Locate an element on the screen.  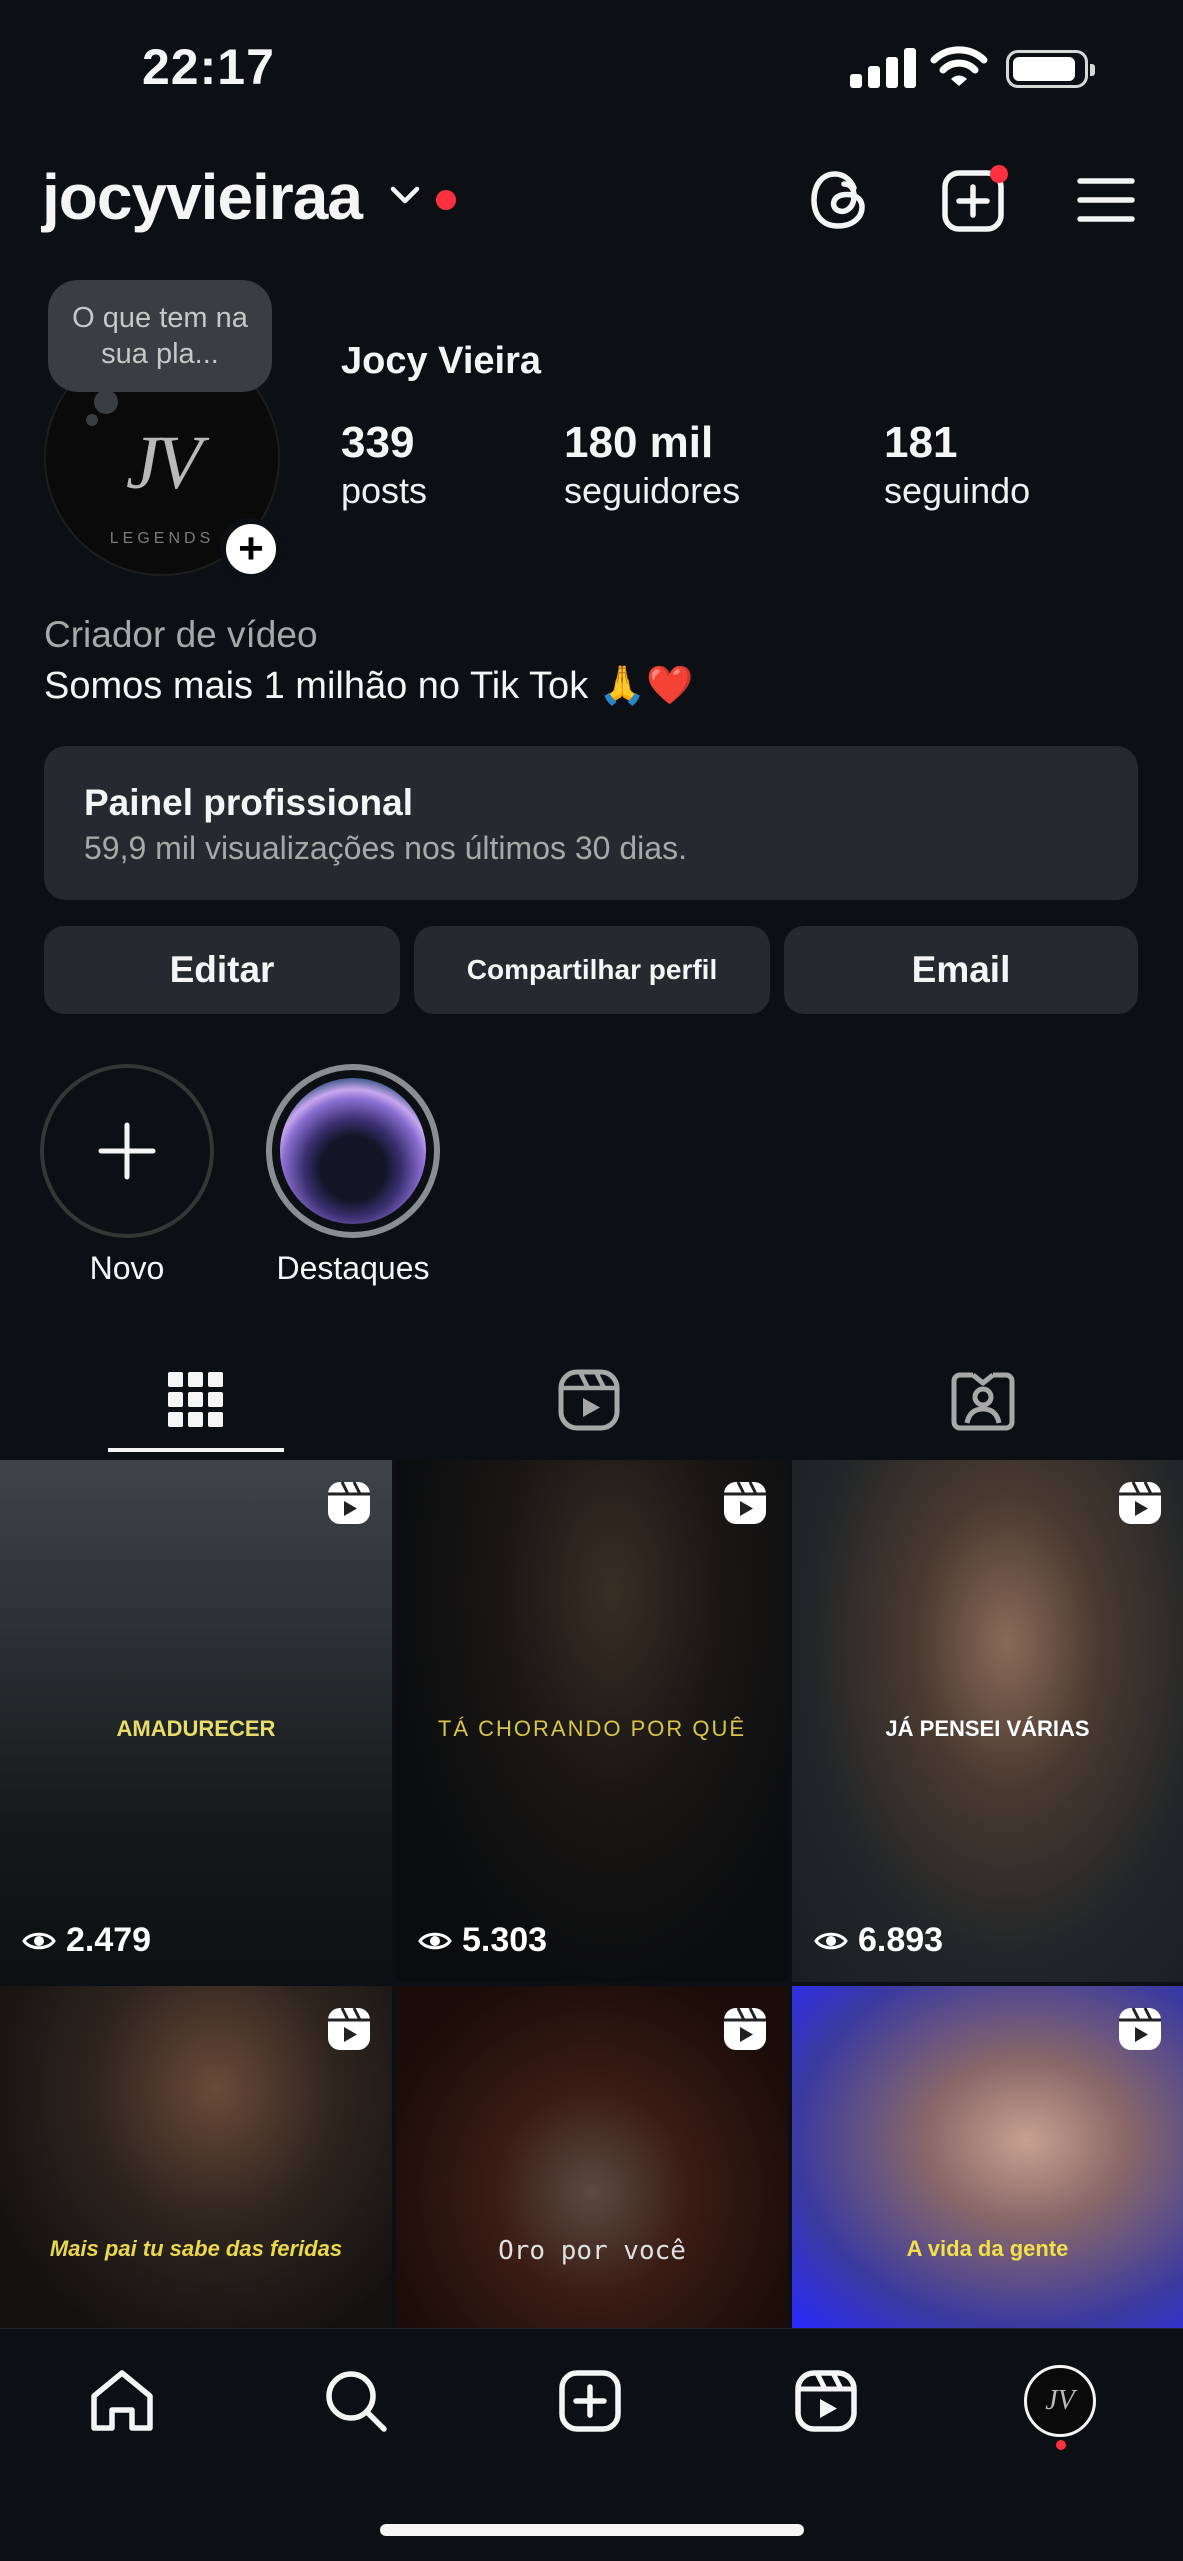
cellular-signal-icon is located at coordinates (883, 67).